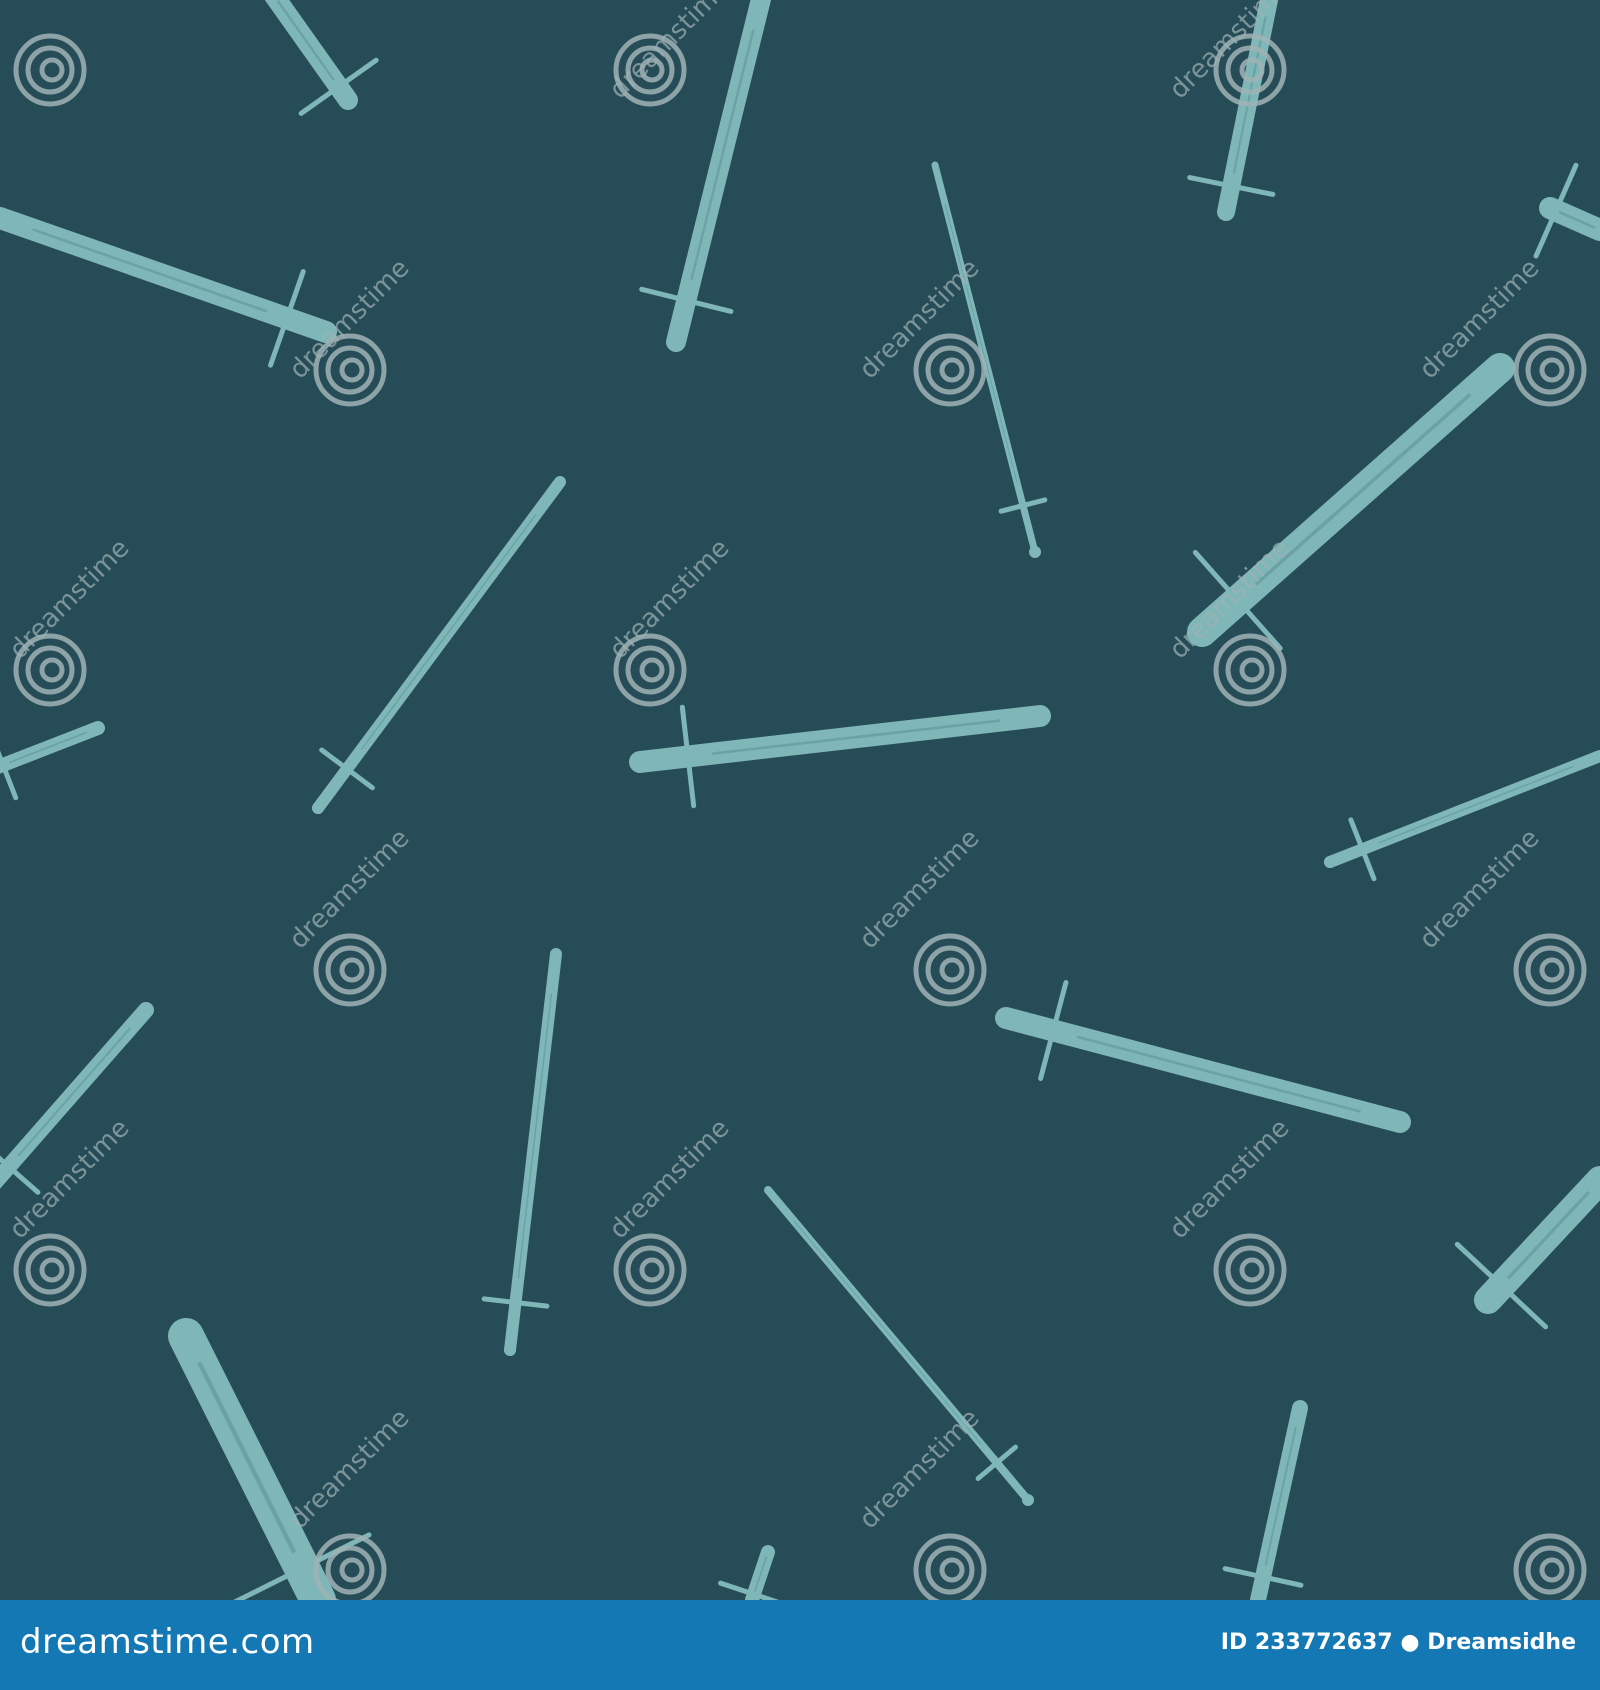  Describe the element at coordinates (1398, 1642) in the screenshot. I see `footer-image-id: ID 233772637 ● Dreamsidhe` at that location.